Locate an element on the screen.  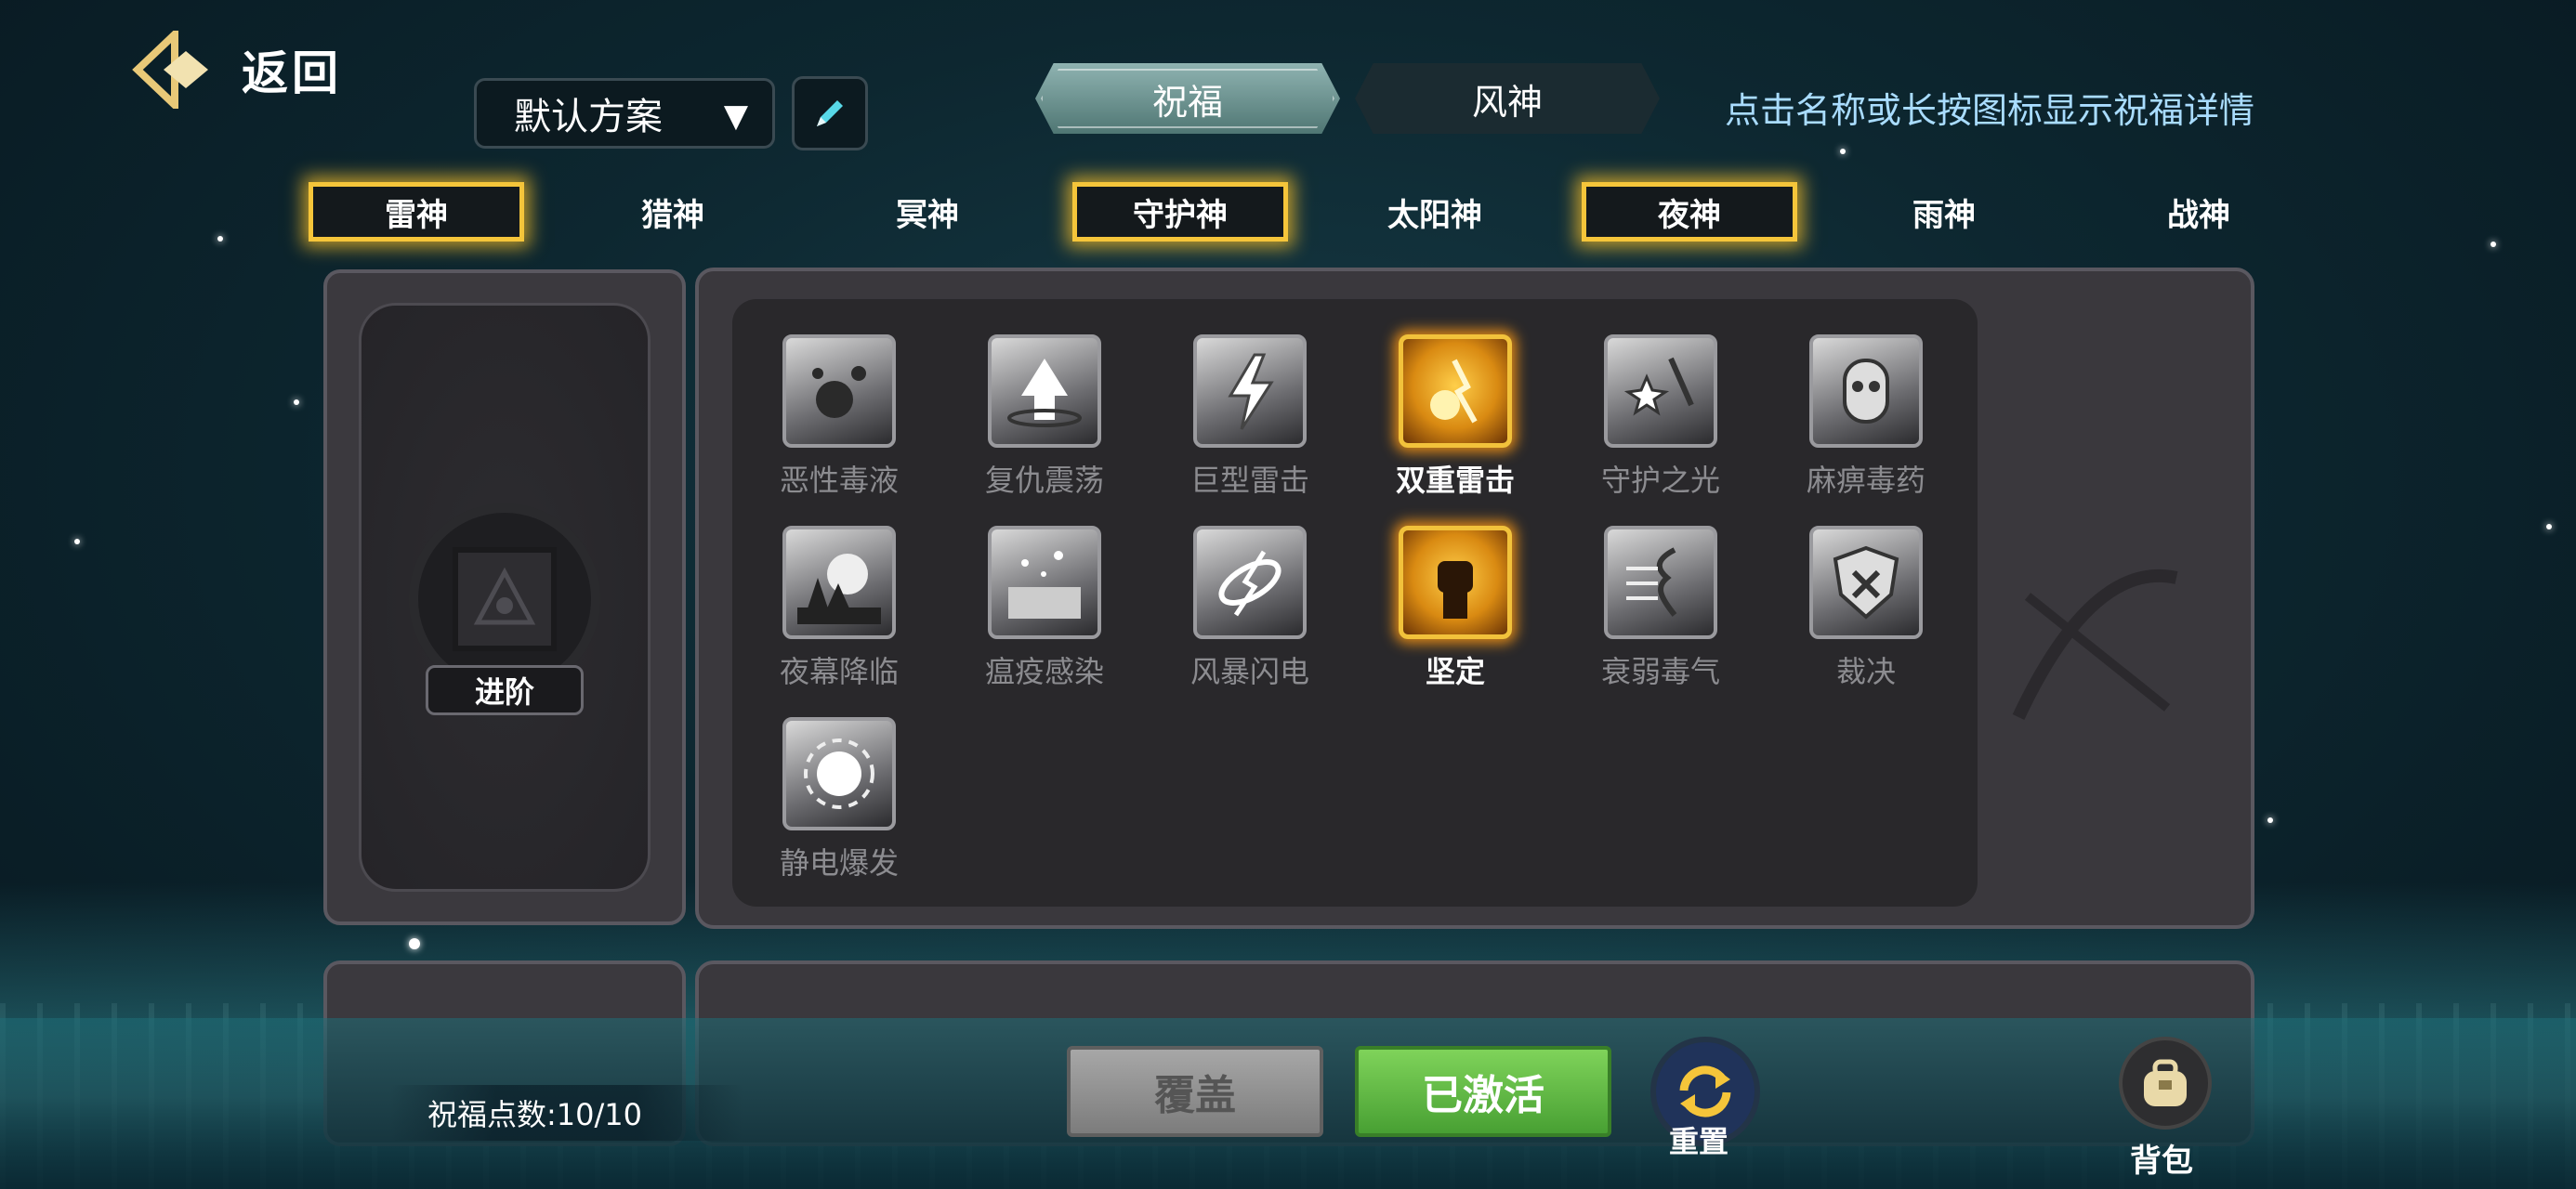
advance-card-panel: 进阶 is located at coordinates (504, 597).